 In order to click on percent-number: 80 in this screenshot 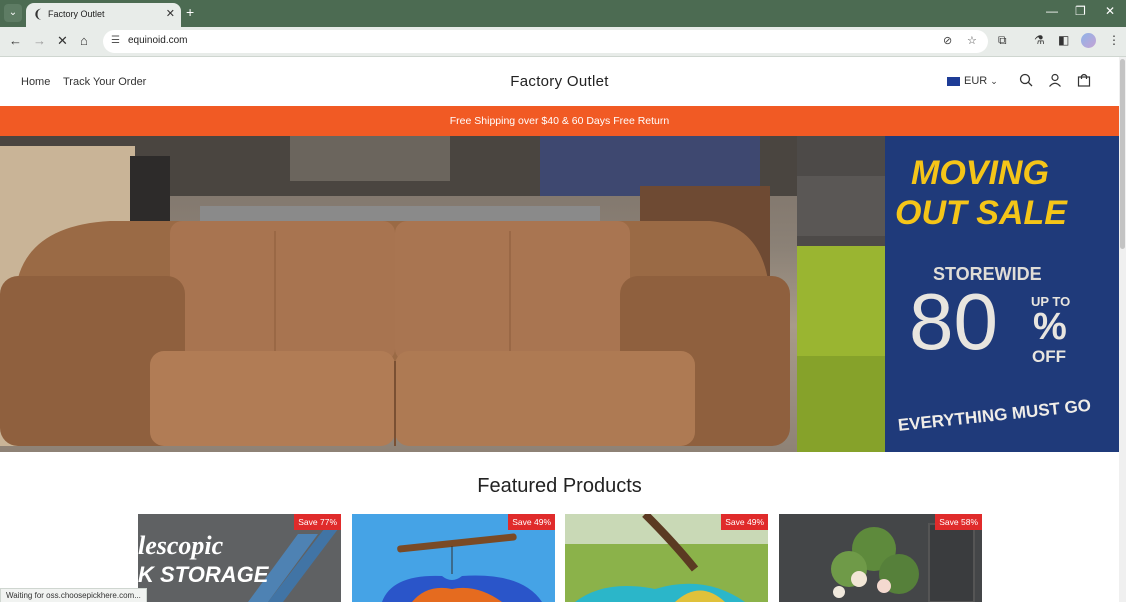, I will do `click(953, 321)`.